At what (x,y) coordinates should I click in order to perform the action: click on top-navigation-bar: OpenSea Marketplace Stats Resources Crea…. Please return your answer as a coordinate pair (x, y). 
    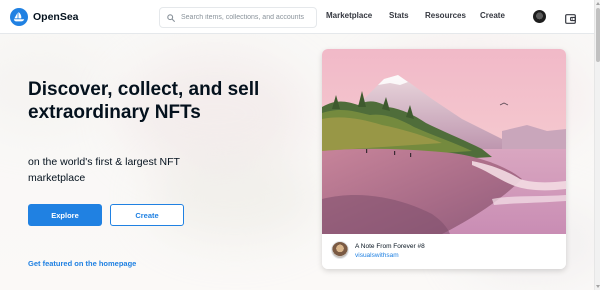
    Looking at the image, I should click on (297, 17).